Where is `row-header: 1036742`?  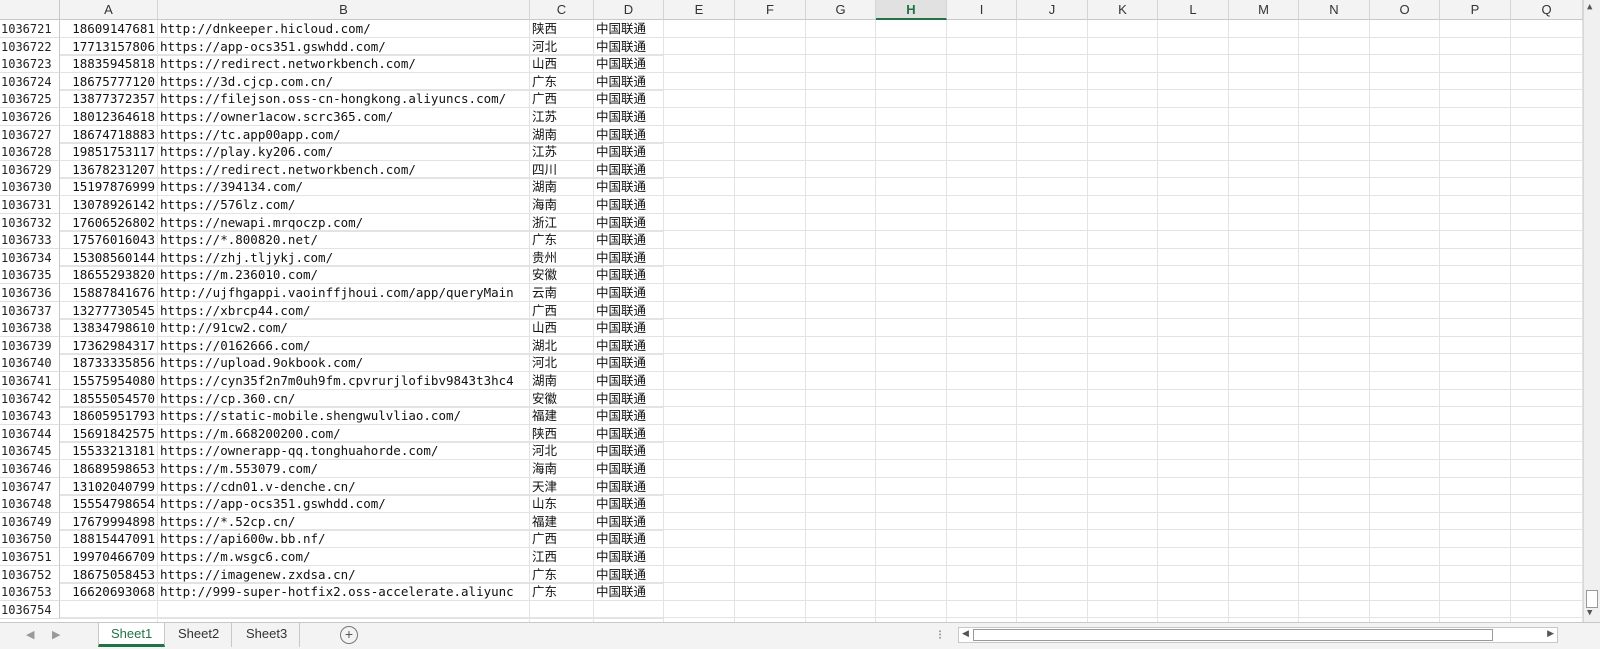
row-header: 1036742 is located at coordinates (30, 398).